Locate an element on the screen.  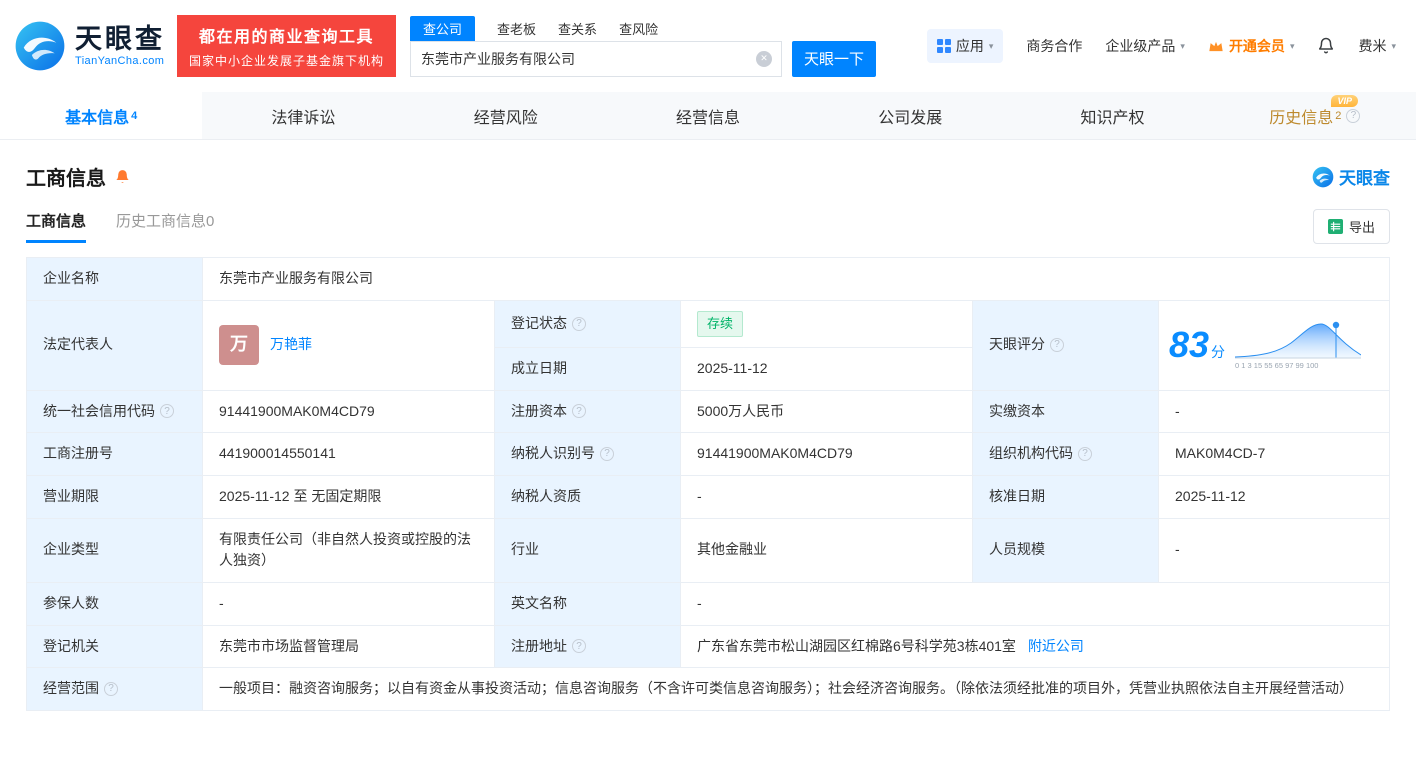
apps-label: 应用 is located at coordinates (969, 46).